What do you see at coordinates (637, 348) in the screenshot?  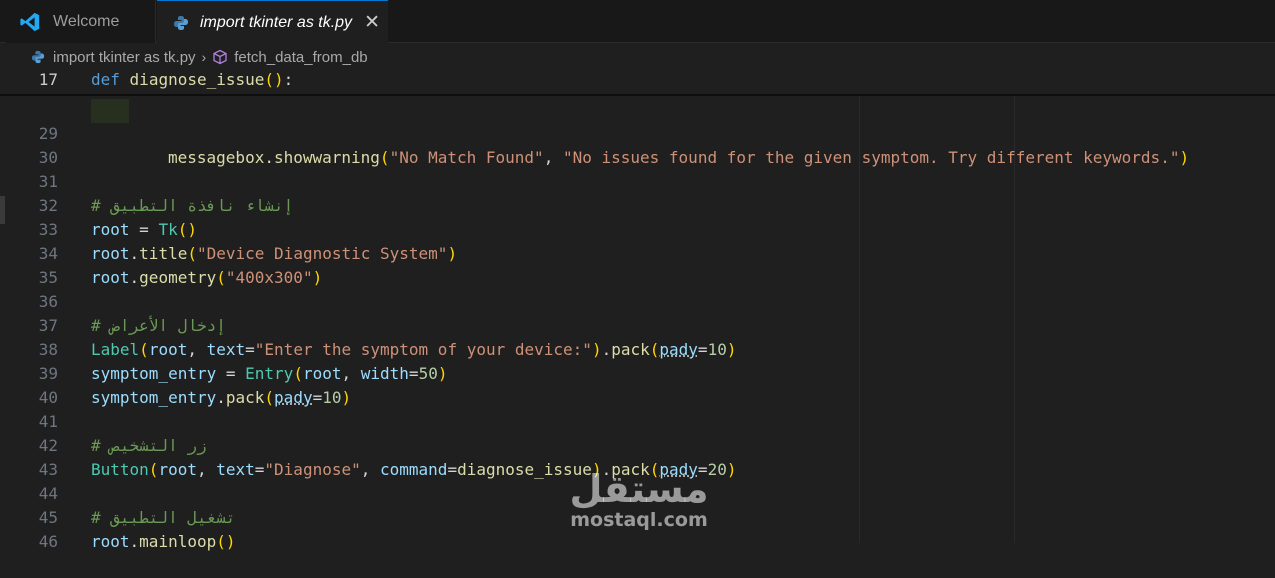 I see `code-line: 38 symptom_entry = Entry(root, width=50)` at bounding box center [637, 348].